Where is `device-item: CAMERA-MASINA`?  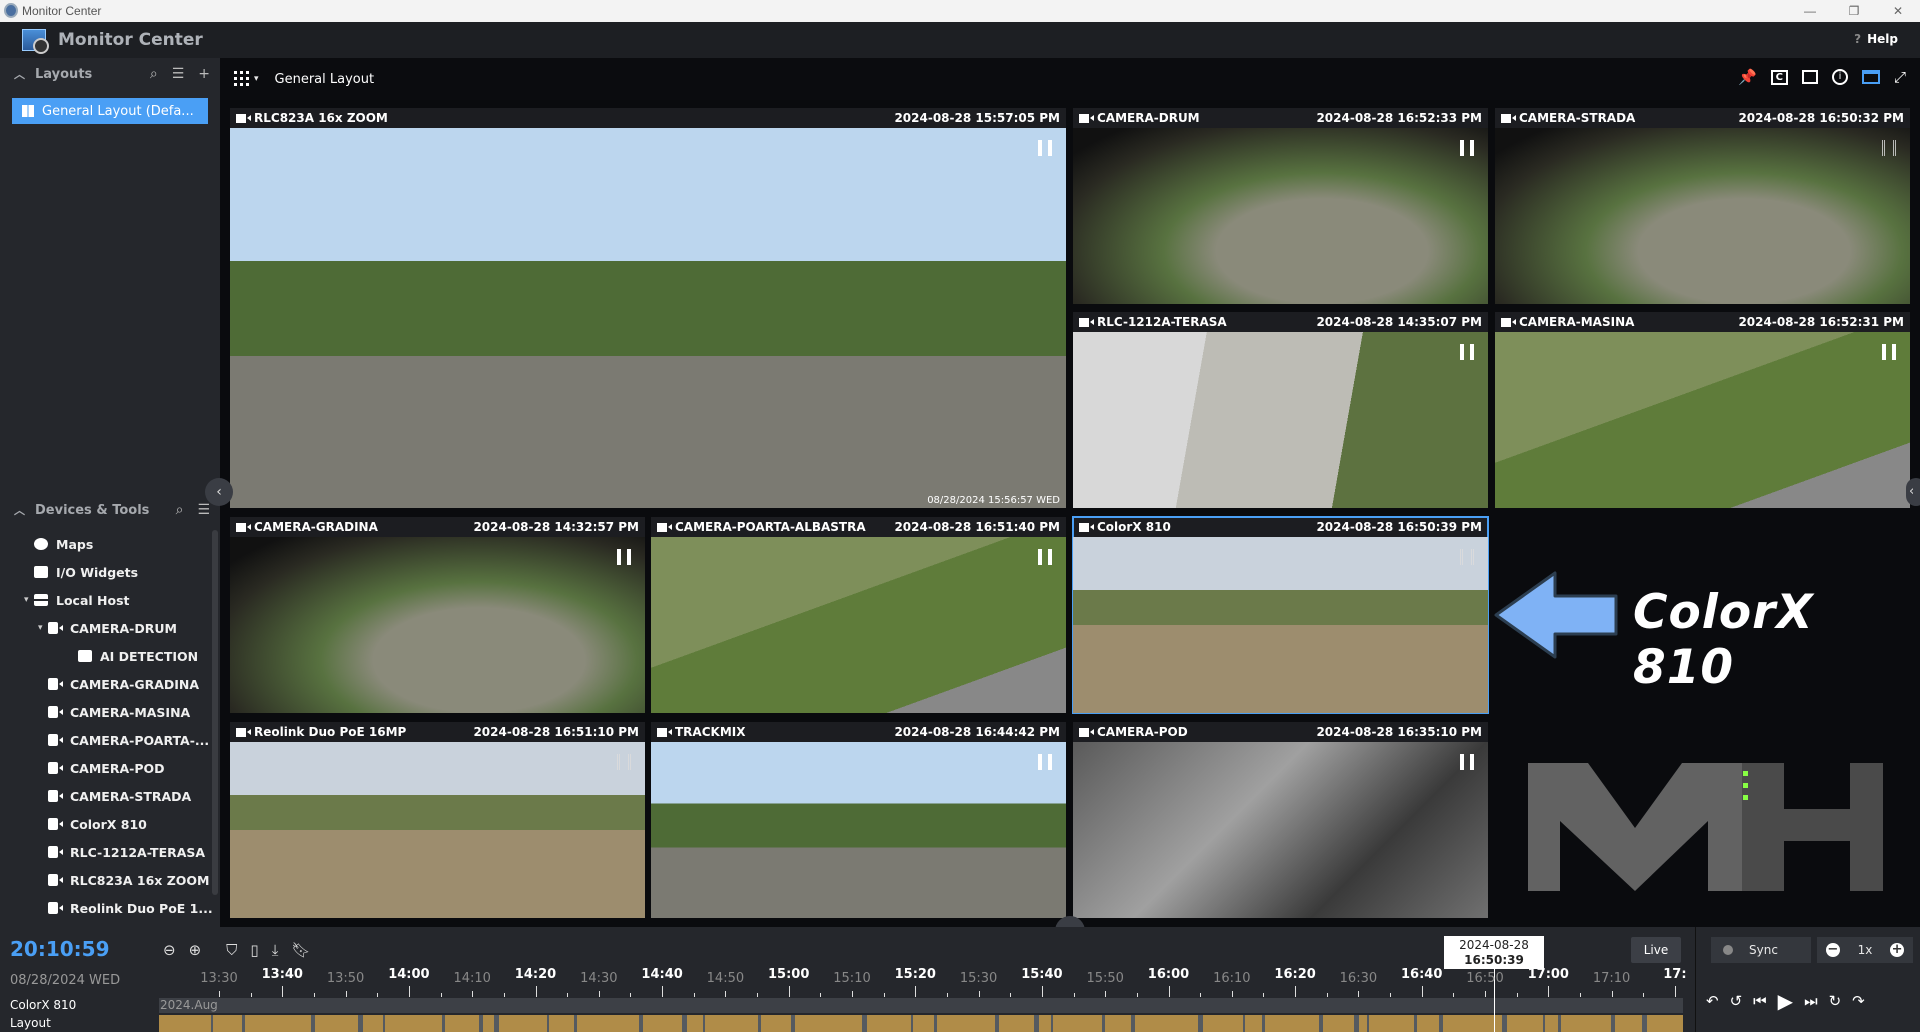 device-item: CAMERA-MASINA is located at coordinates (107, 712).